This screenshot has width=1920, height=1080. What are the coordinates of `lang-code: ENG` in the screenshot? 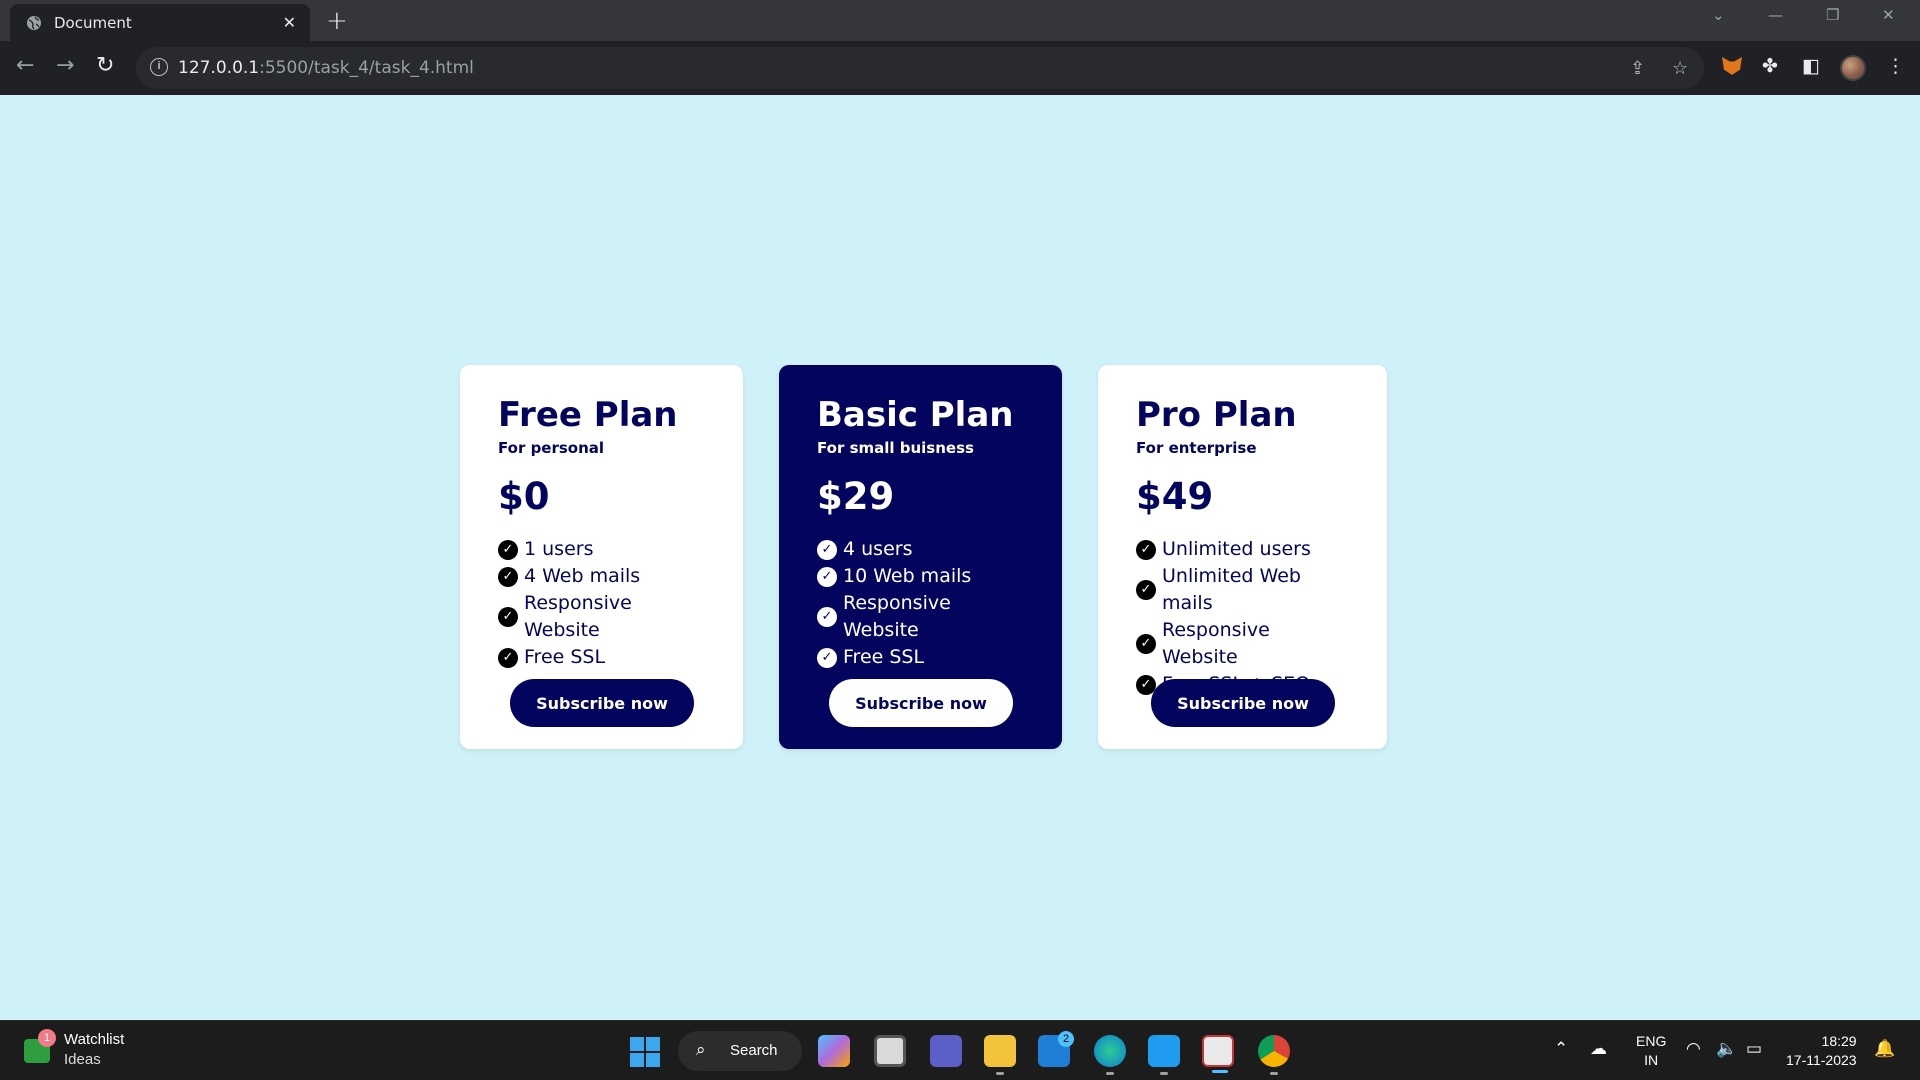 It's located at (1651, 1041).